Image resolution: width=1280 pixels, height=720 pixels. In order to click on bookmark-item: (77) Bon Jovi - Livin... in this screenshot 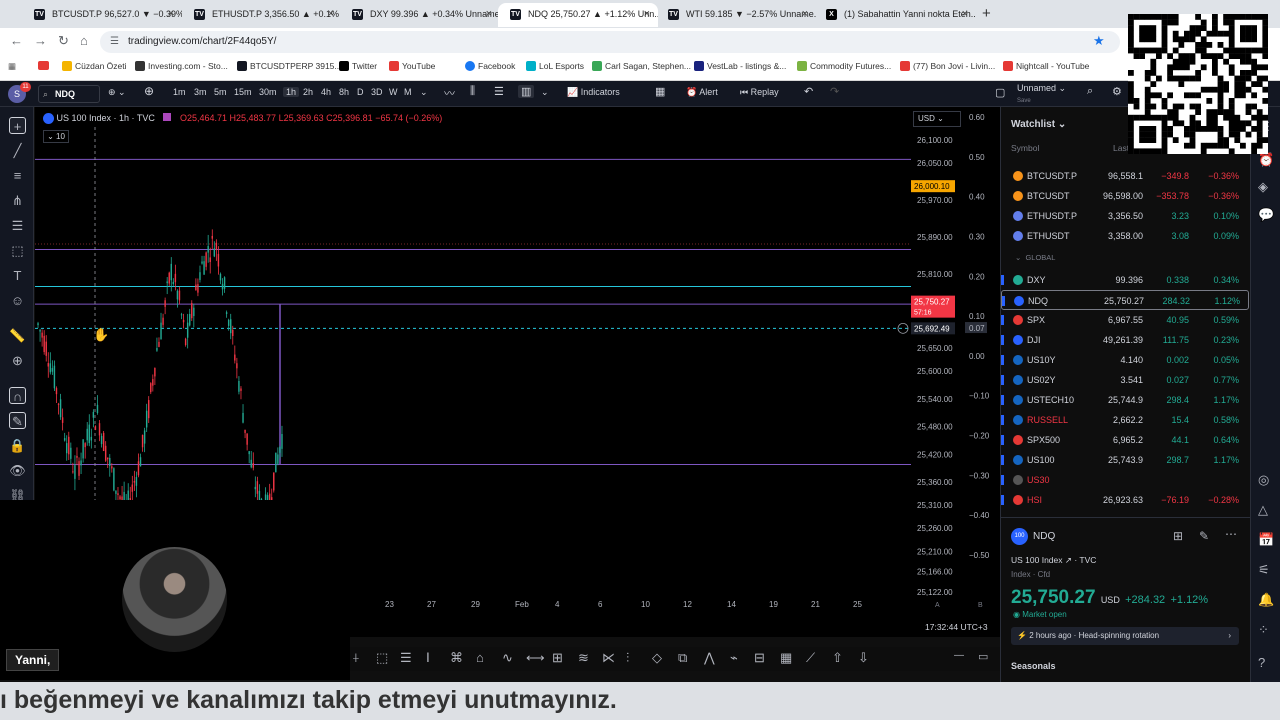, I will do `click(947, 66)`.